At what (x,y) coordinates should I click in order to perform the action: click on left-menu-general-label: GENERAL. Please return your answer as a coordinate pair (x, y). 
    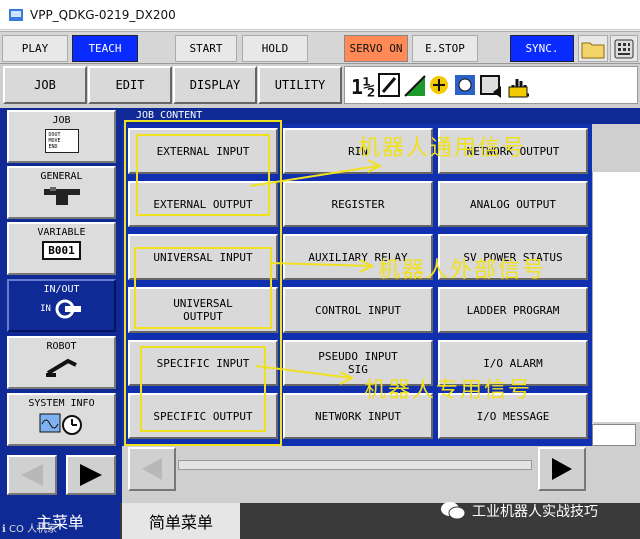
    Looking at the image, I should click on (61, 176).